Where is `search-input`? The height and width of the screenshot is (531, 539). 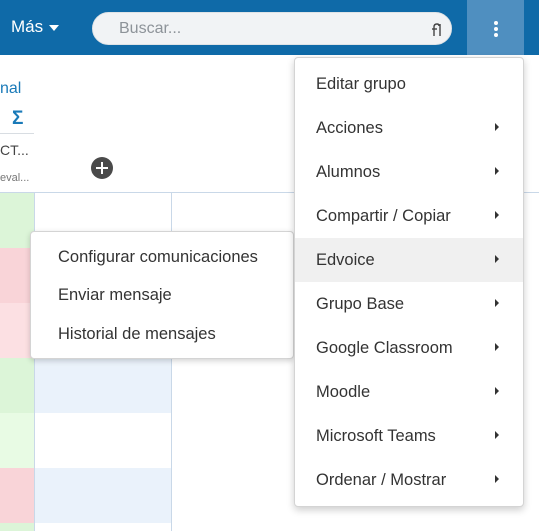 search-input is located at coordinates (269, 29).